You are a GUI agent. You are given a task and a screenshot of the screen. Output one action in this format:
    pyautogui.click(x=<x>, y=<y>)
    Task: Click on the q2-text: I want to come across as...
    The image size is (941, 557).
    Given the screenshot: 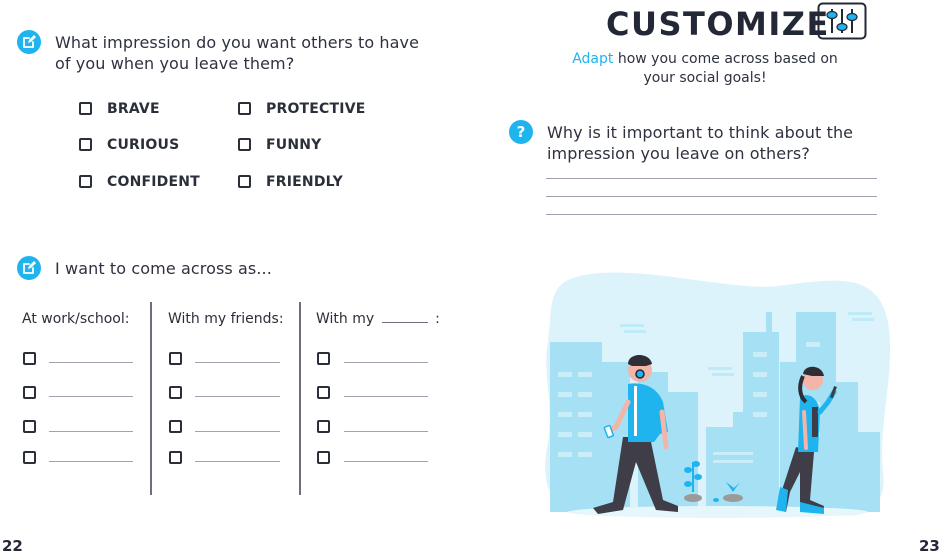 What is the action you would take?
    pyautogui.click(x=163, y=268)
    